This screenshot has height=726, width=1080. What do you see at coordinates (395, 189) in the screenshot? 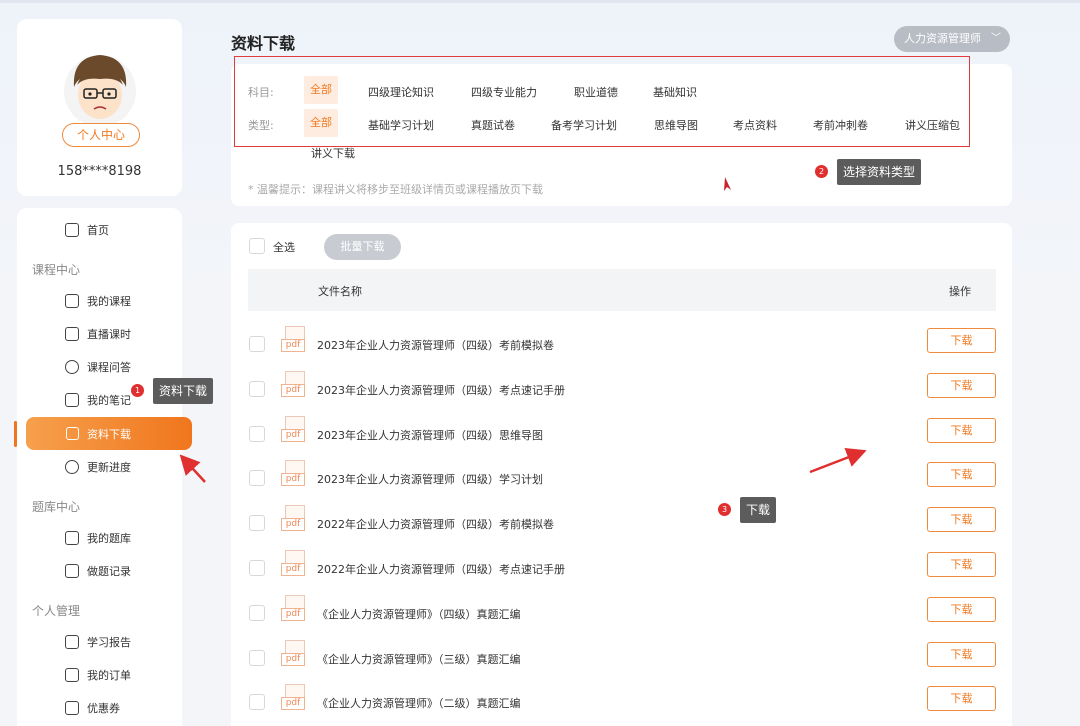
I see `tip-text: * 温馨提示：课程讲义将移步至班级详情页或课程播放页下载` at bounding box center [395, 189].